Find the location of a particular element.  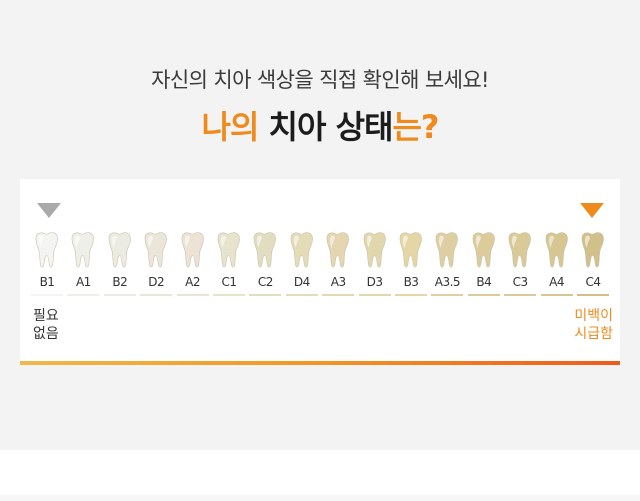

label-line: 미백이 is located at coordinates (593, 316).